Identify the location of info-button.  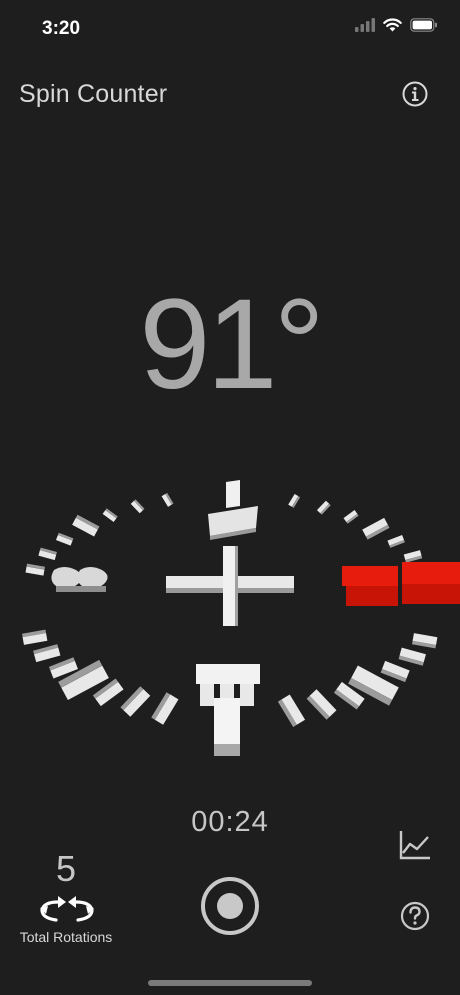
(415, 94).